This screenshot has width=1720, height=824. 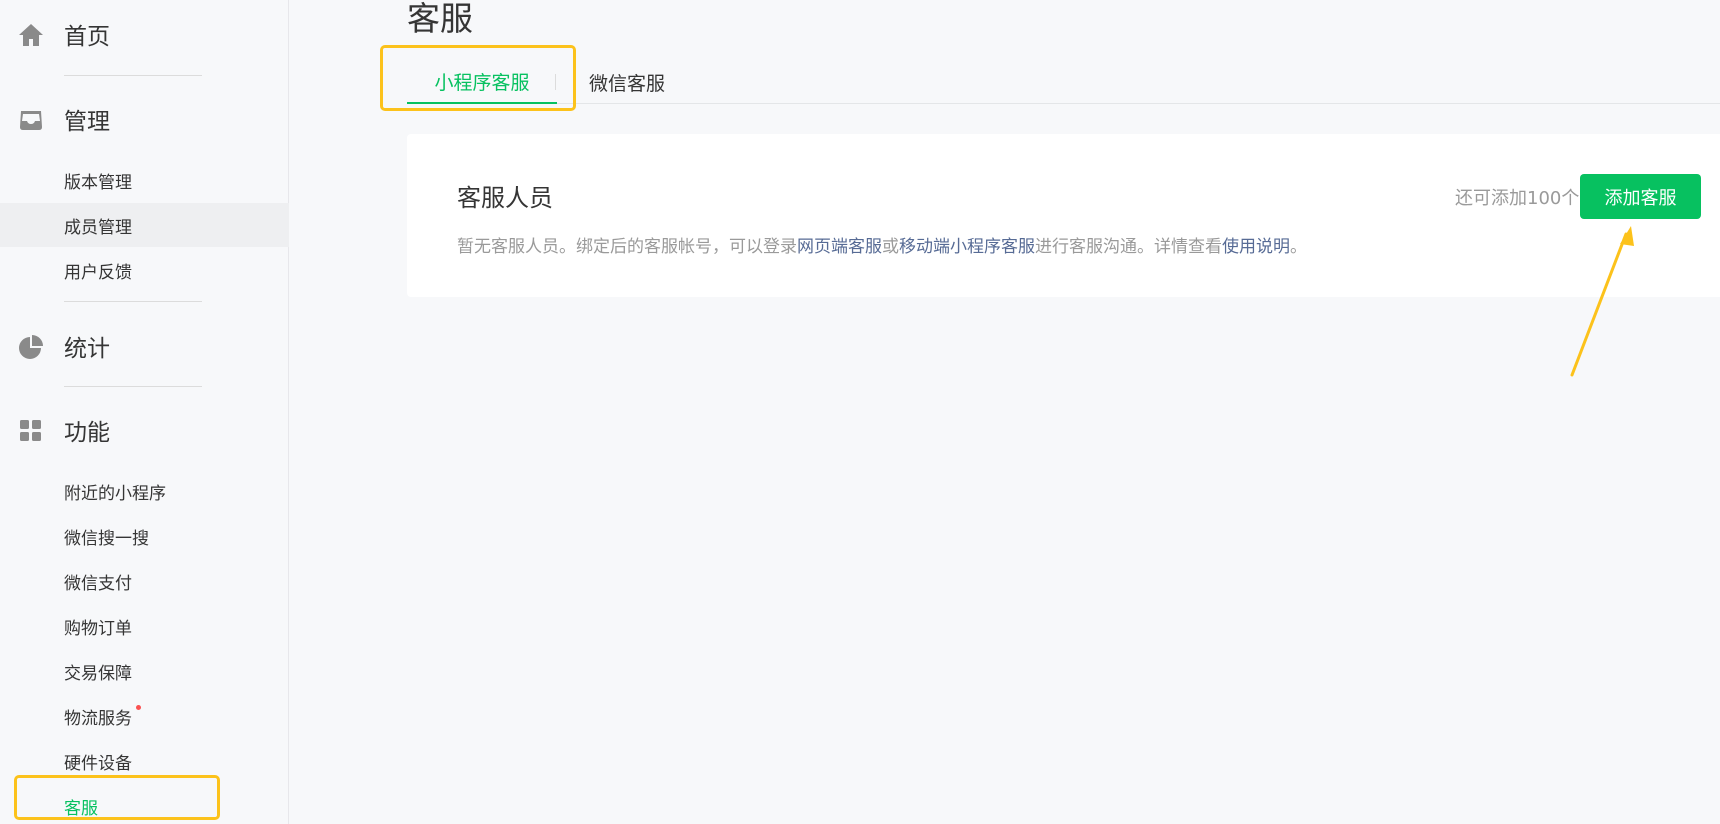 I want to click on new-badge-dot, so click(x=138, y=707).